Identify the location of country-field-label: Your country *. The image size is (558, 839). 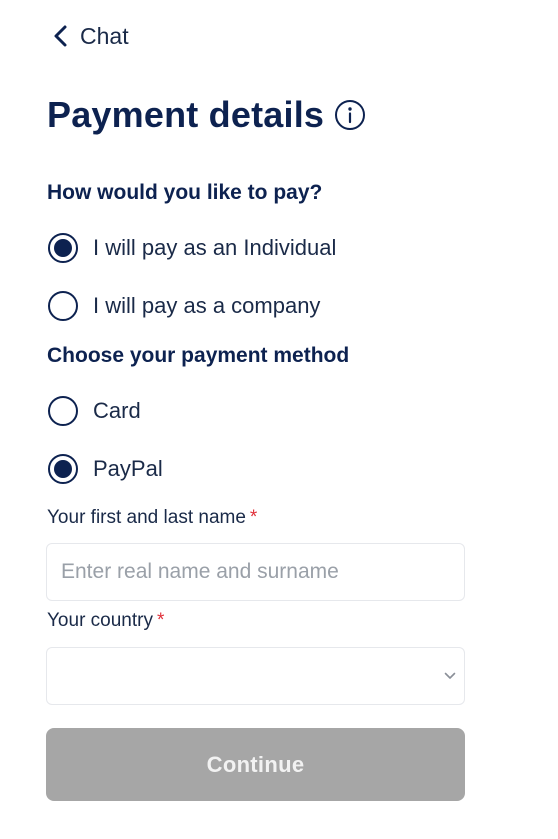
(105, 621).